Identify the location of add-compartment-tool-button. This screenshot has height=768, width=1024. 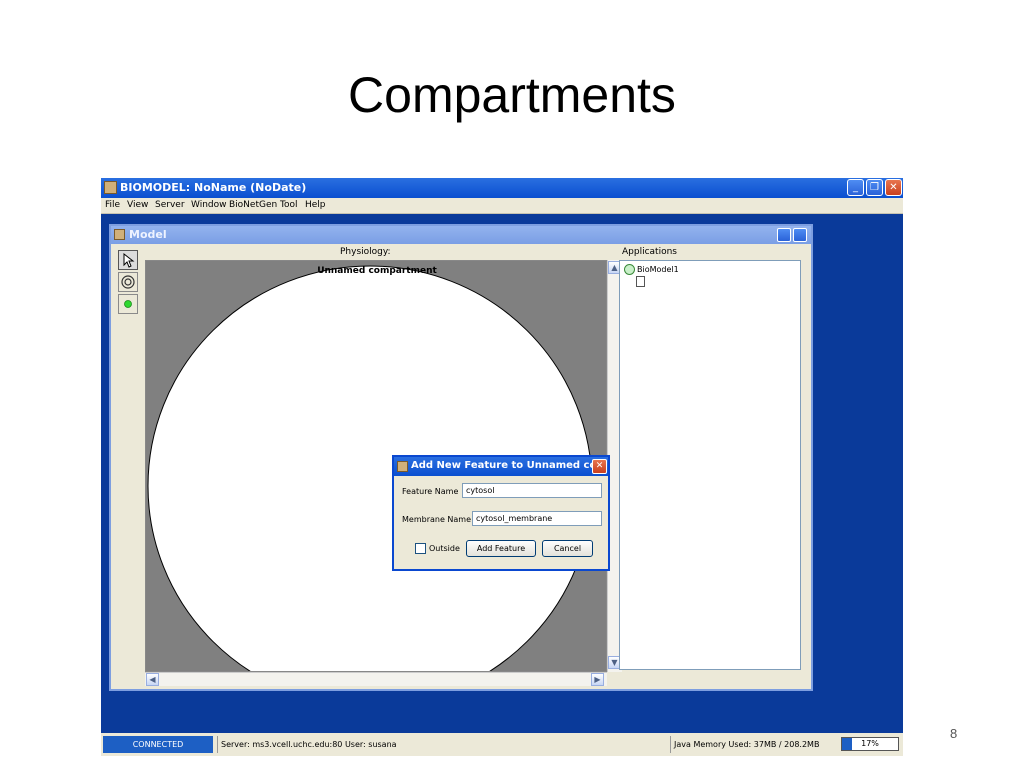
(128, 282).